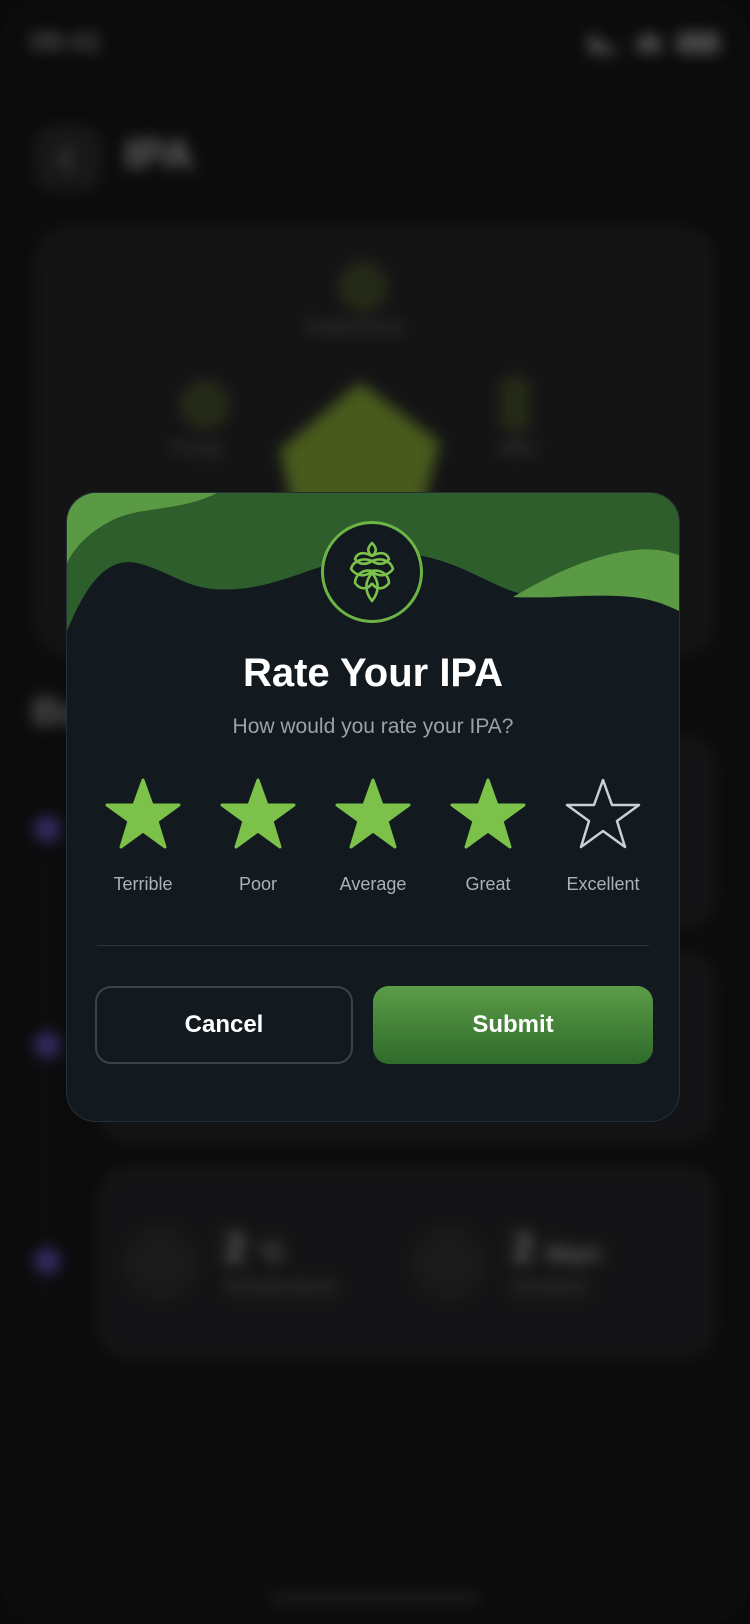 The image size is (750, 1624). I want to click on home-indicator, so click(375, 1598).